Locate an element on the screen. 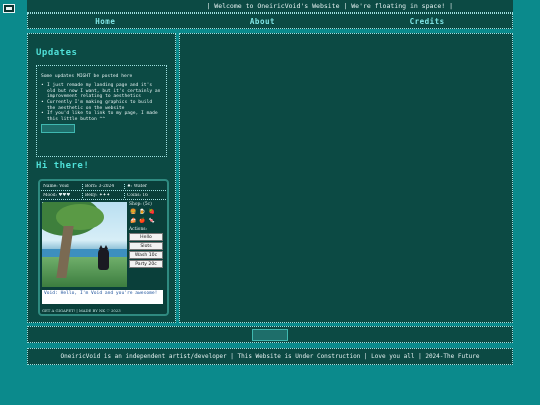 The image size is (540, 405). nav-credits-link: Credits is located at coordinates (427, 21).